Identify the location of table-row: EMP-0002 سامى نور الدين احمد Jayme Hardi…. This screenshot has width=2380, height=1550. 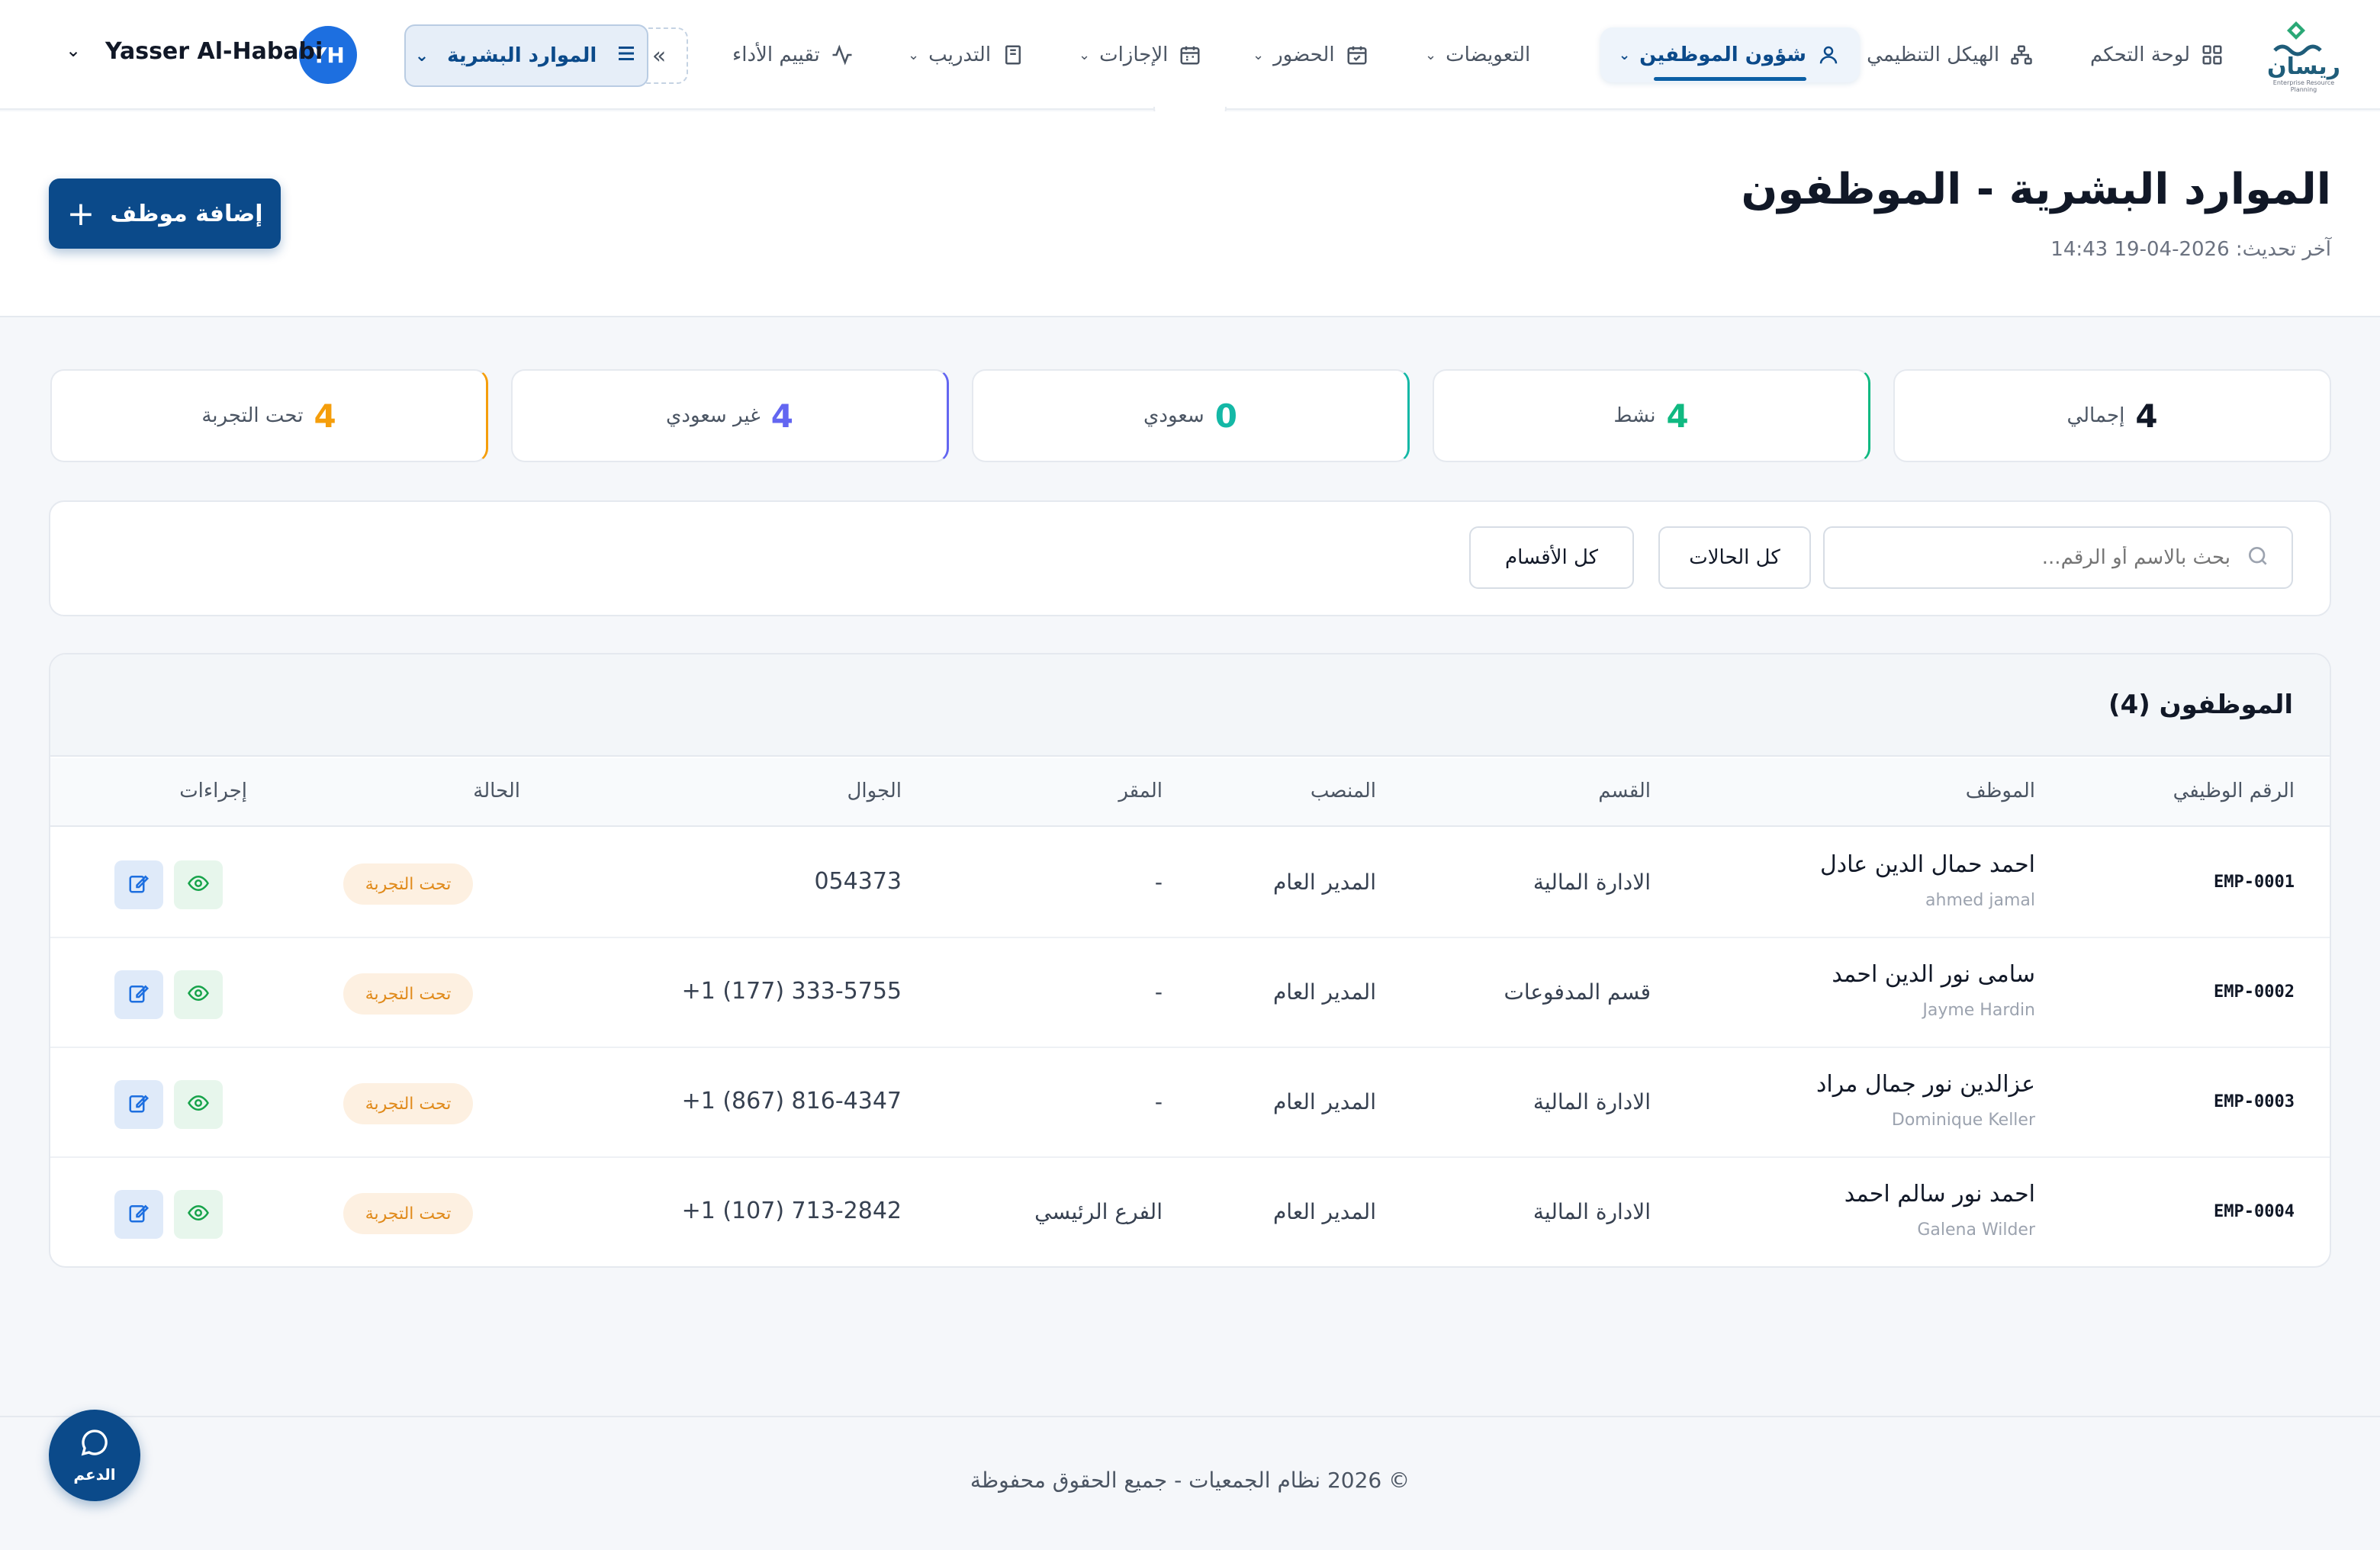
(1190, 993).